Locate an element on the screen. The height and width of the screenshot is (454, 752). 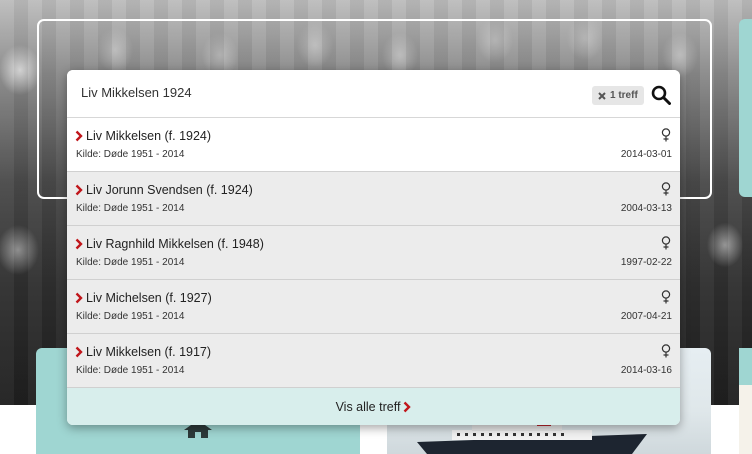
search-icon is located at coordinates (661, 95).